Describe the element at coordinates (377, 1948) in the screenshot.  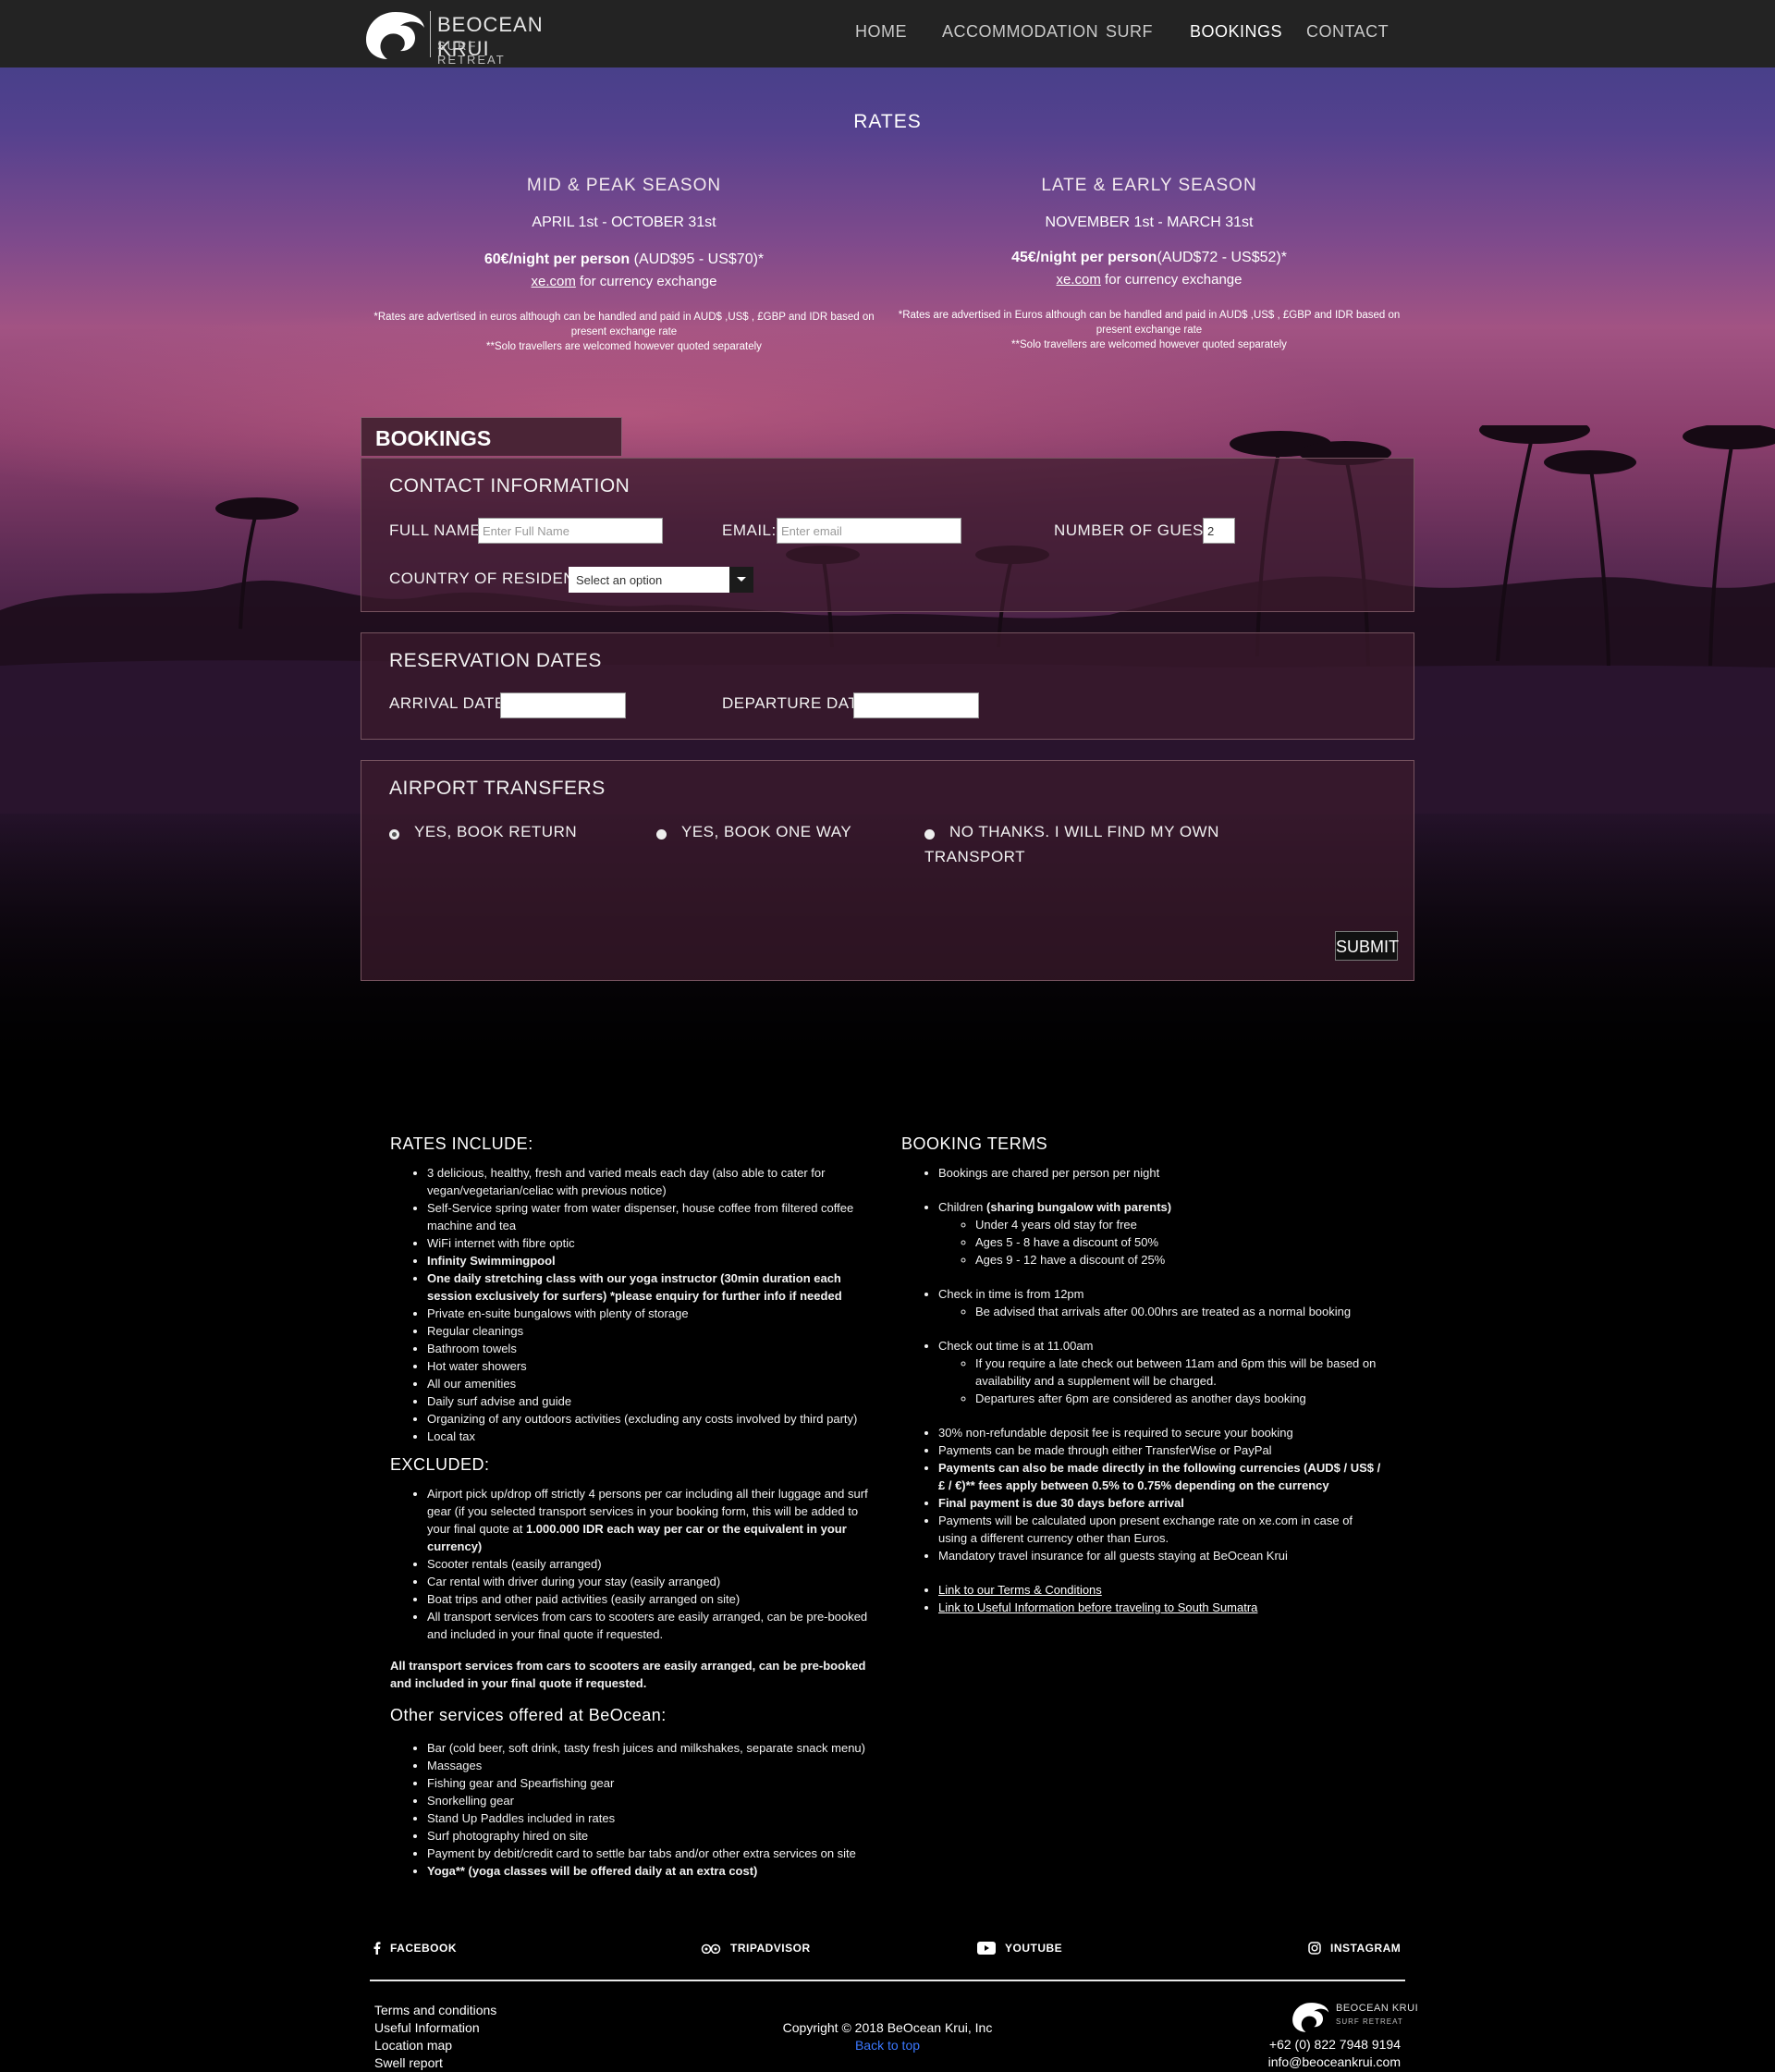
I see `facebook-icon` at that location.